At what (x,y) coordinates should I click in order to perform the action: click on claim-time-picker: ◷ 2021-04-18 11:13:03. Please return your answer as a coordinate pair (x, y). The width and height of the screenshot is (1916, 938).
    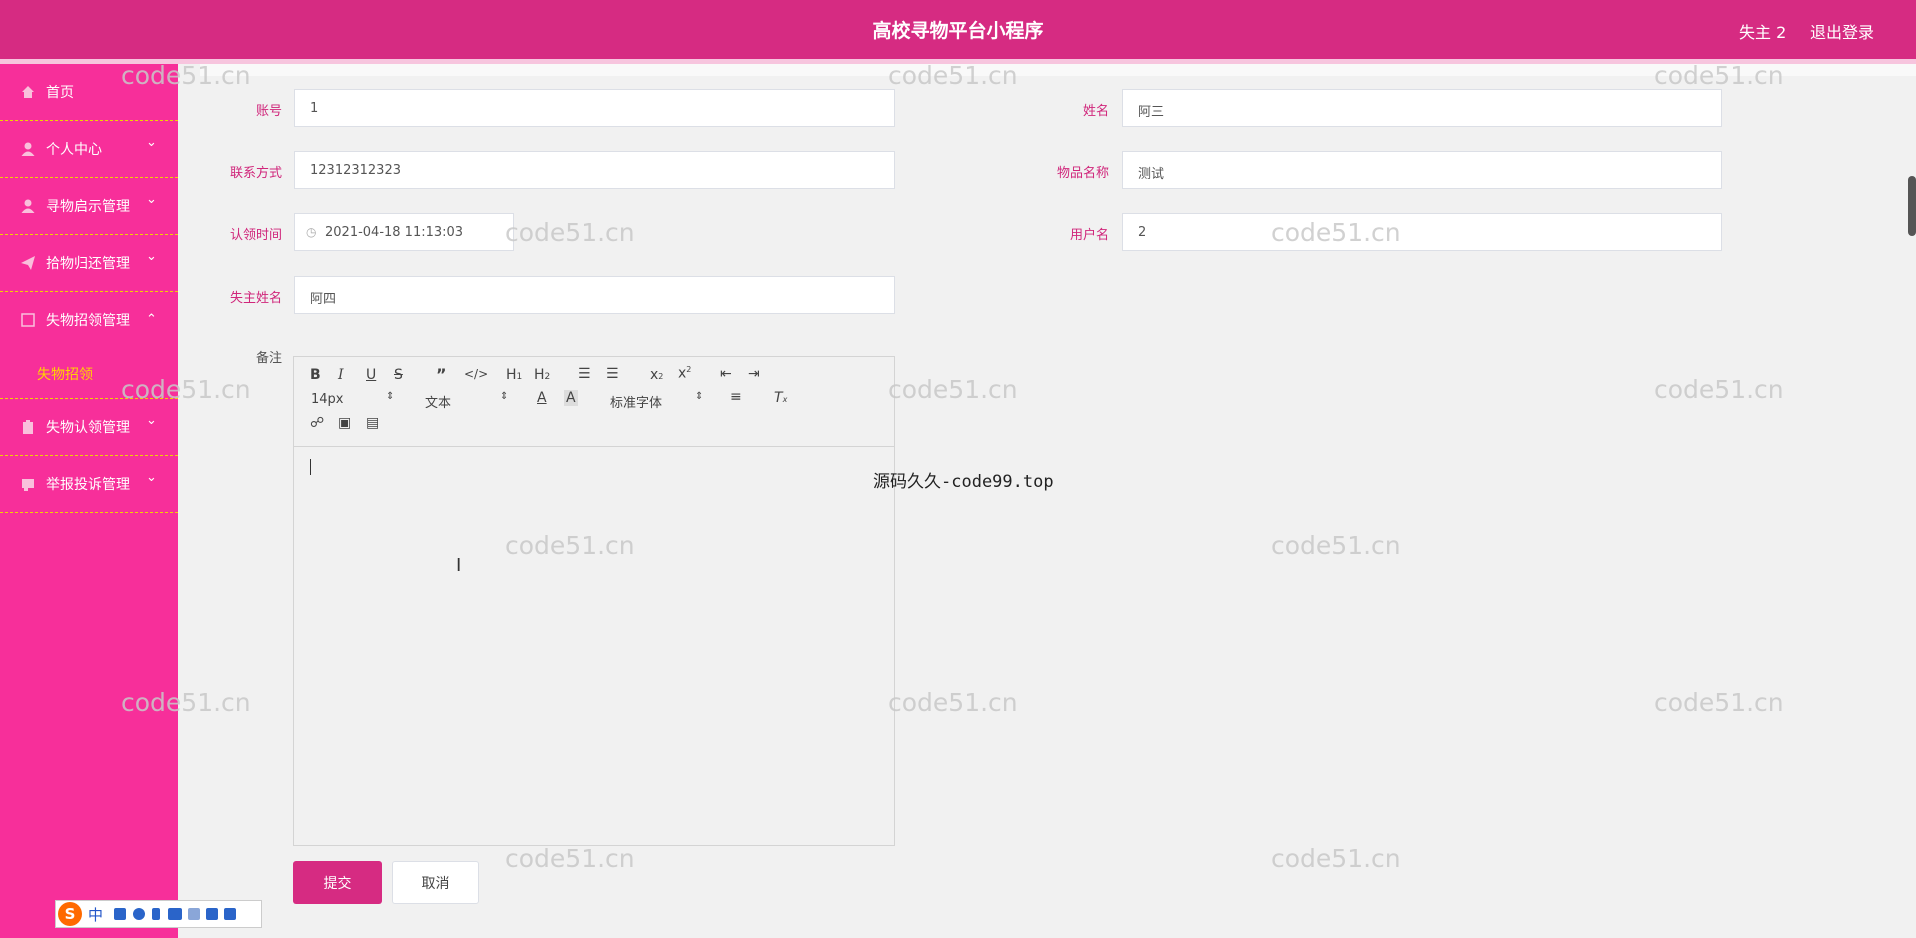
    Looking at the image, I should click on (404, 232).